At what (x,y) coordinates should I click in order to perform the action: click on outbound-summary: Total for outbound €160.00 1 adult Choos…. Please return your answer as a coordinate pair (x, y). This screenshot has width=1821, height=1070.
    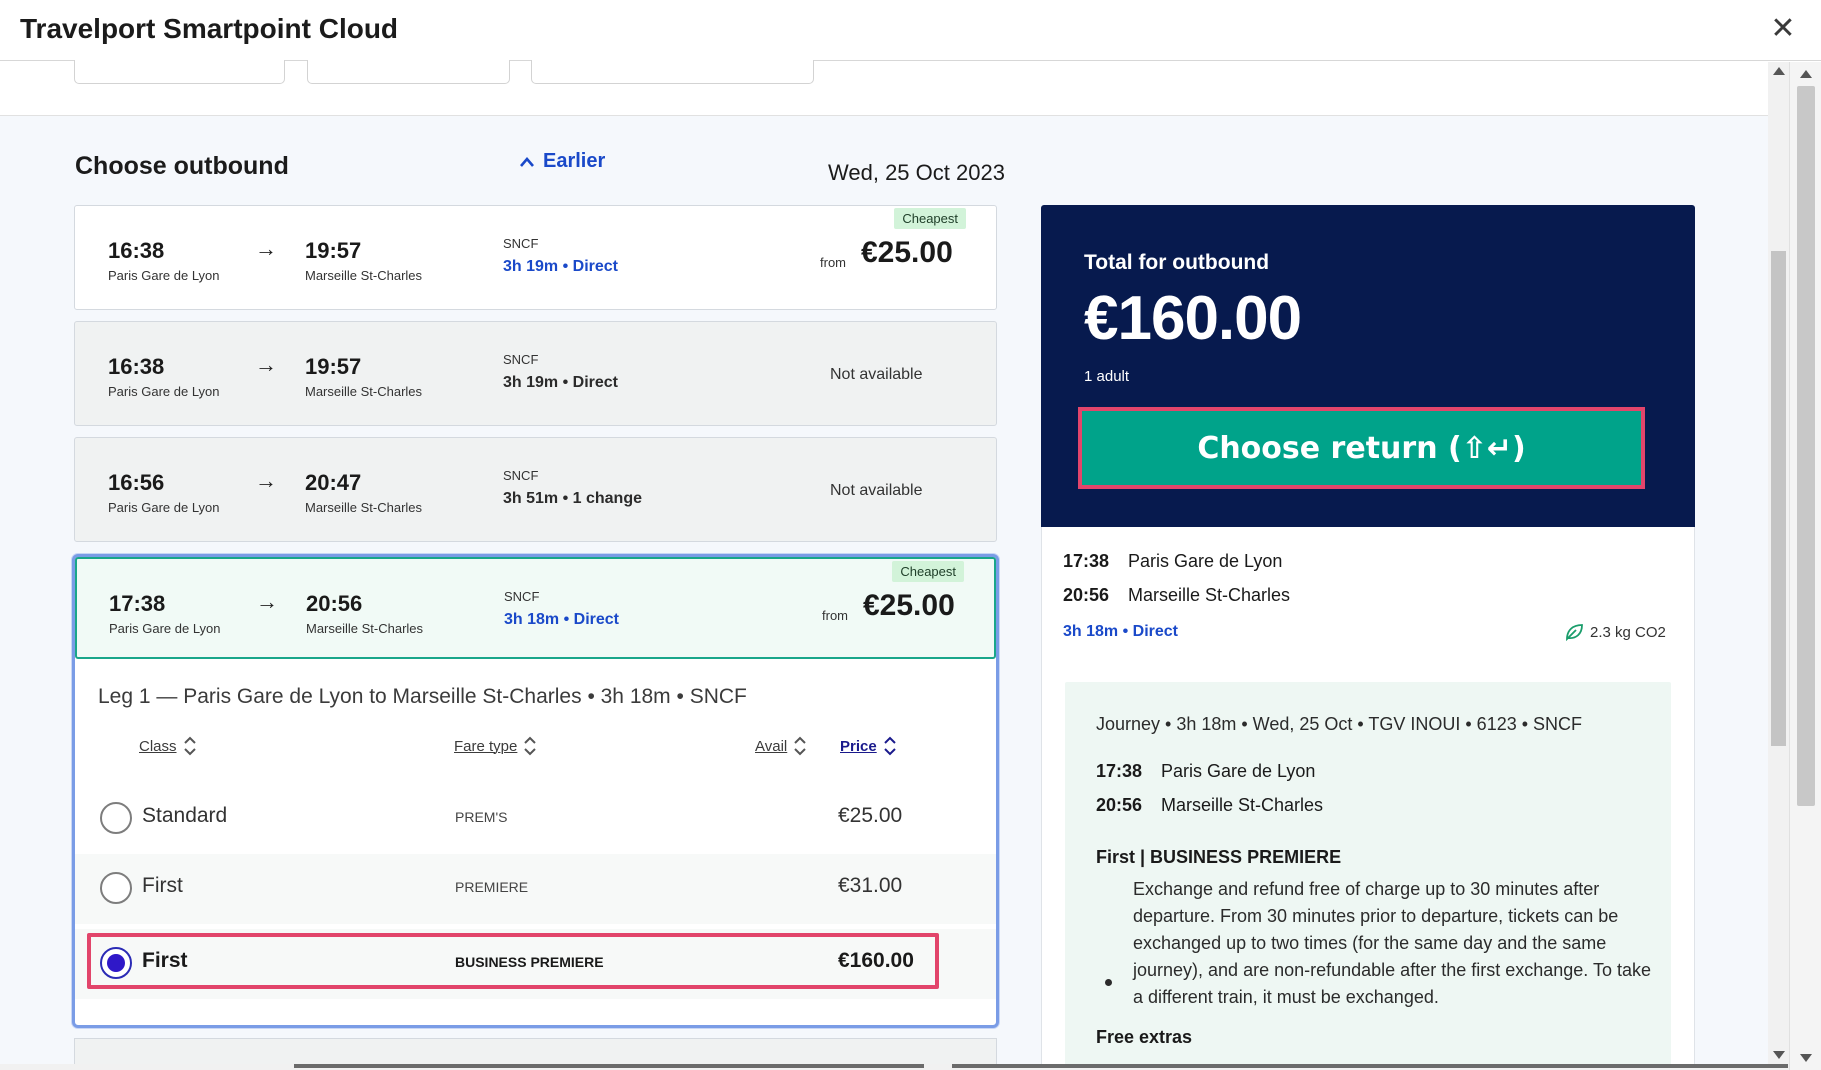
    Looking at the image, I should click on (1368, 366).